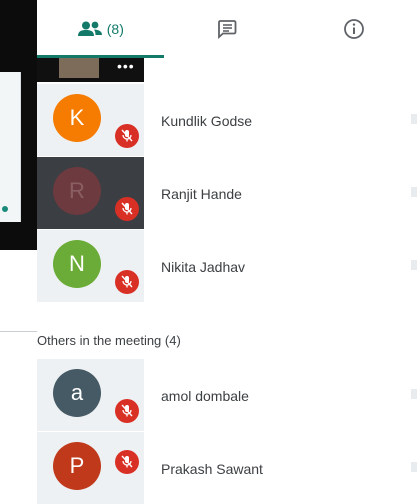 The width and height of the screenshot is (417, 504). I want to click on participant-tile: P, so click(90, 468).